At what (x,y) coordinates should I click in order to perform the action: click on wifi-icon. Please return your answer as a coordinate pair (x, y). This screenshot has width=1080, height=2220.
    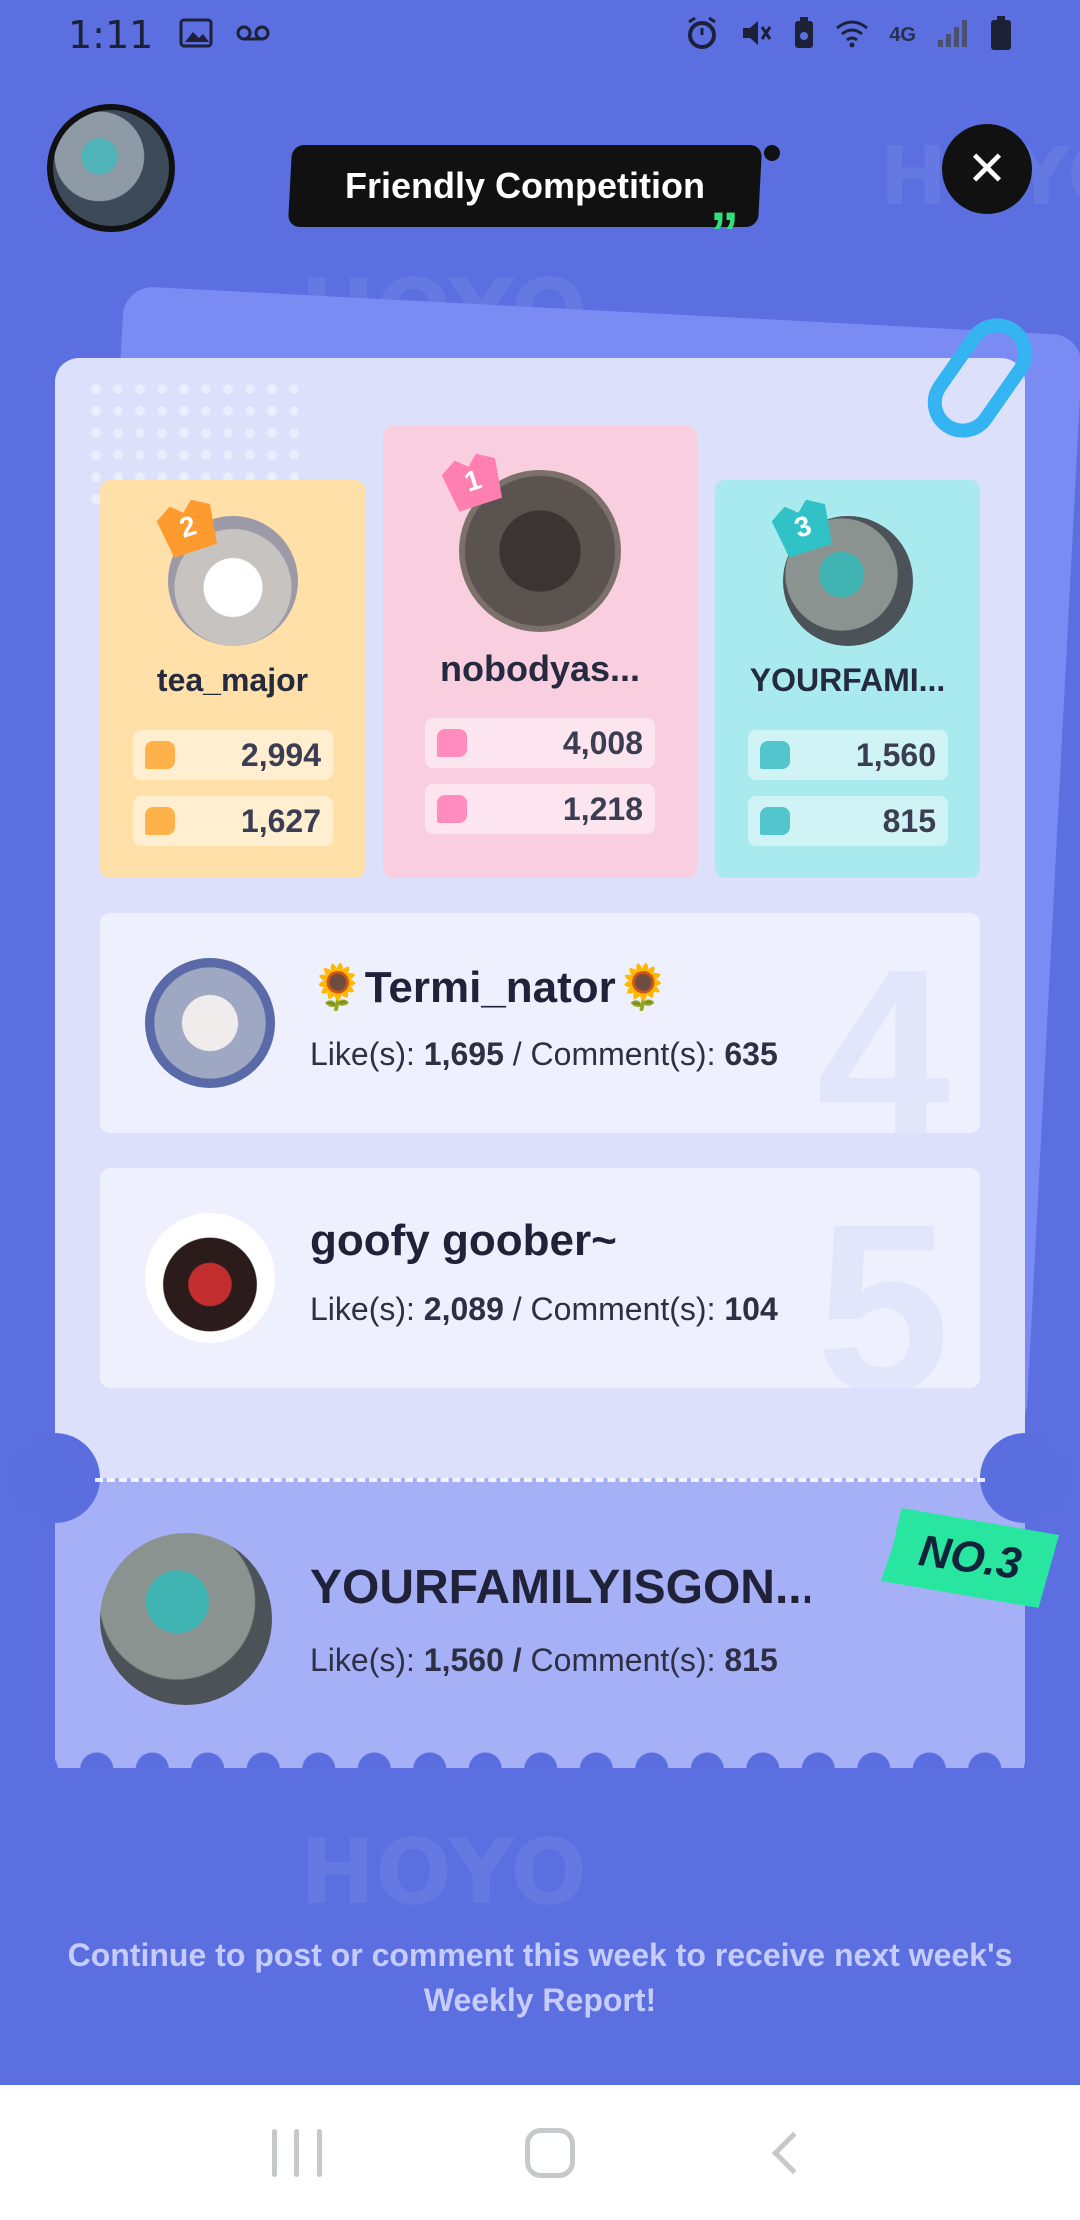
    Looking at the image, I should click on (852, 35).